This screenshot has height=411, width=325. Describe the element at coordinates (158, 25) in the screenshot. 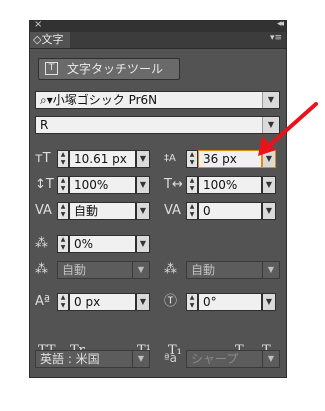

I see `panel-titlebar: × ◂◂` at that location.